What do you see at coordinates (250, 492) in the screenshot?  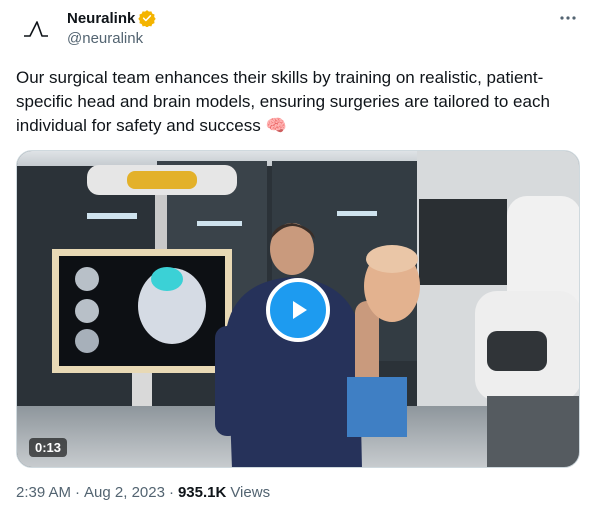 I see `views-label: Views` at bounding box center [250, 492].